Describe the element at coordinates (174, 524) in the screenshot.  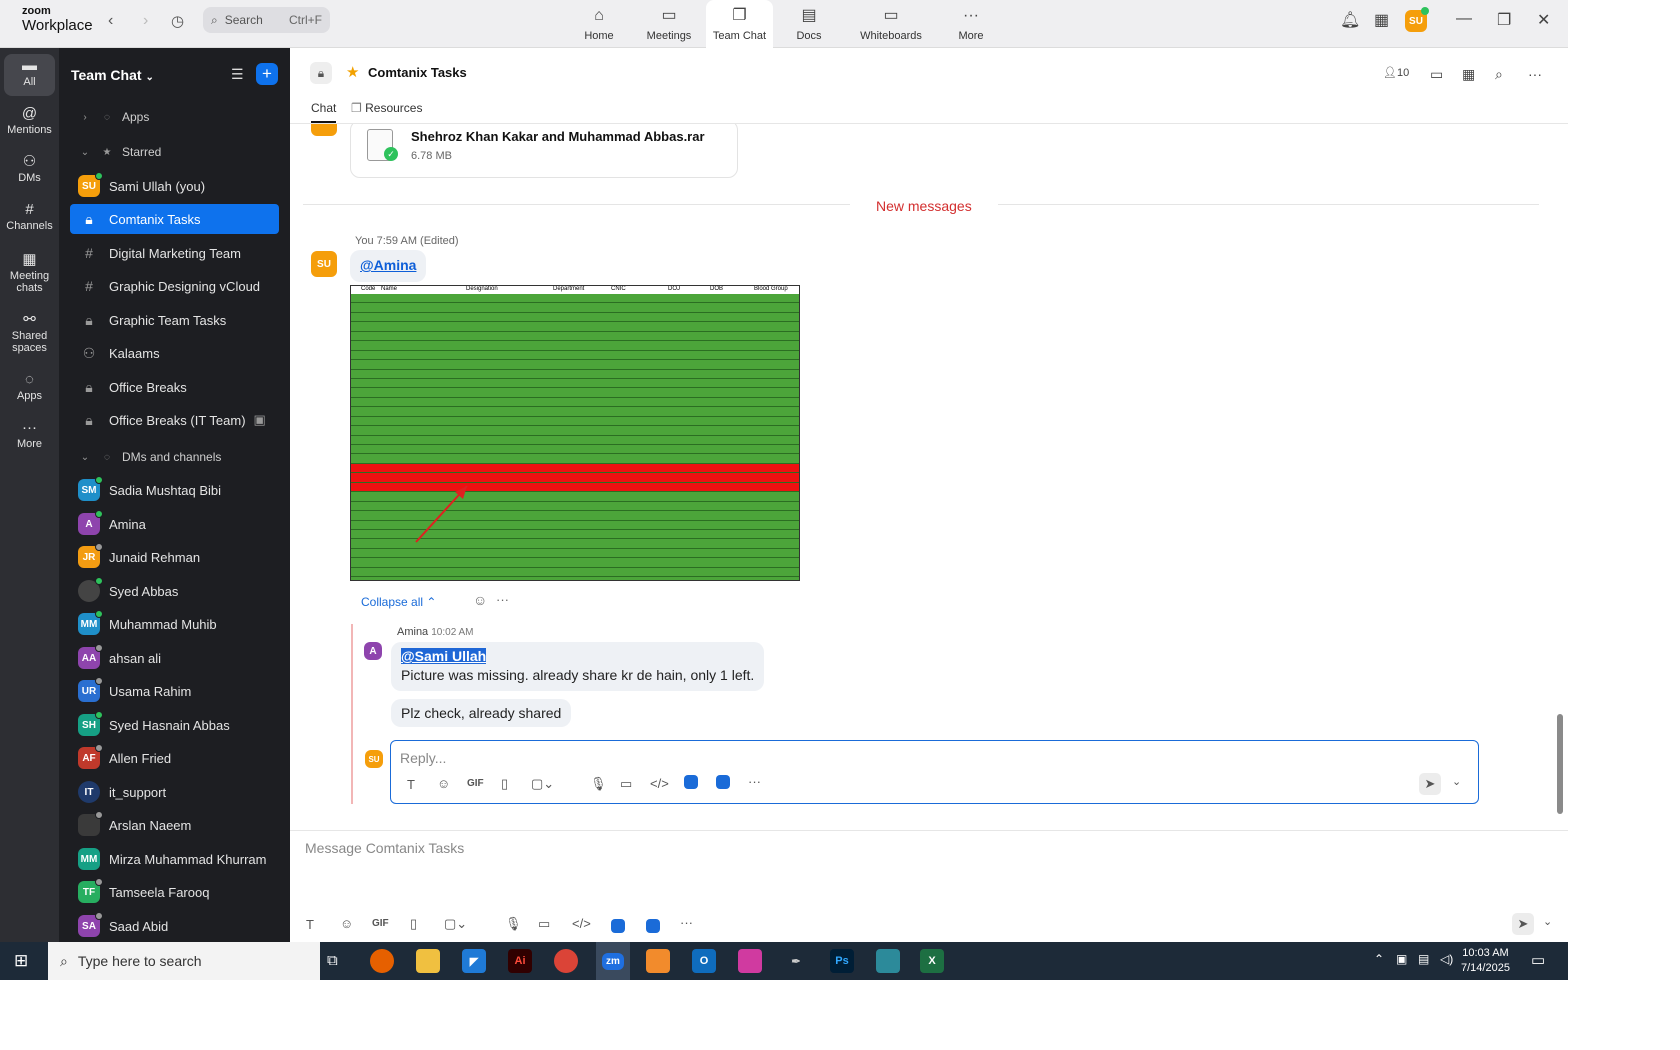
I see `dm-amina: A Amina` at that location.